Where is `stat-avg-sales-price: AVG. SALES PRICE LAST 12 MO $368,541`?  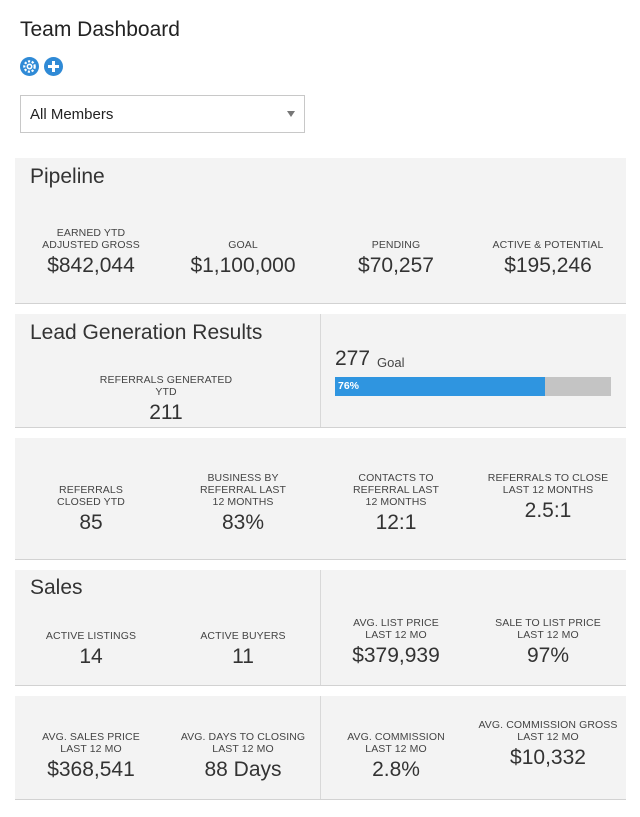
stat-avg-sales-price: AVG. SALES PRICE LAST 12 MO $368,541 is located at coordinates (91, 756).